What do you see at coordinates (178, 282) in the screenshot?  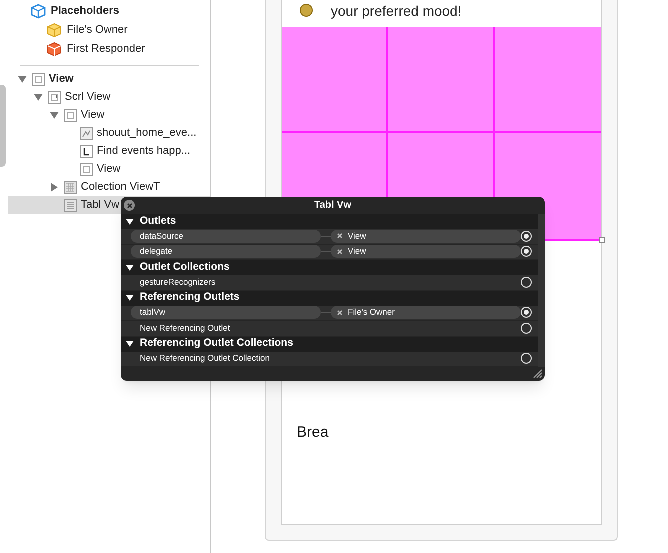 I see `outlet-name: gestureRecognizers` at bounding box center [178, 282].